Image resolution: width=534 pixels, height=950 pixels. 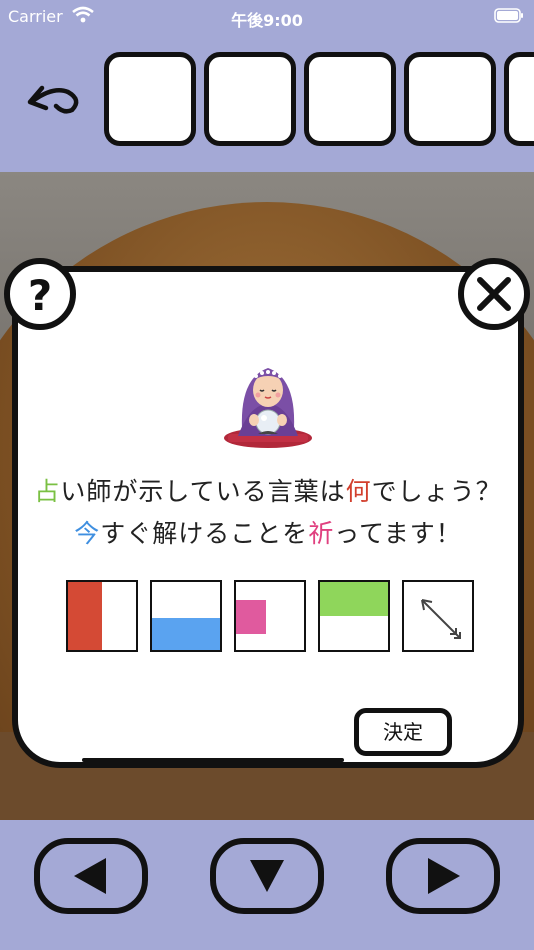 I want to click on close-button, so click(x=494, y=294).